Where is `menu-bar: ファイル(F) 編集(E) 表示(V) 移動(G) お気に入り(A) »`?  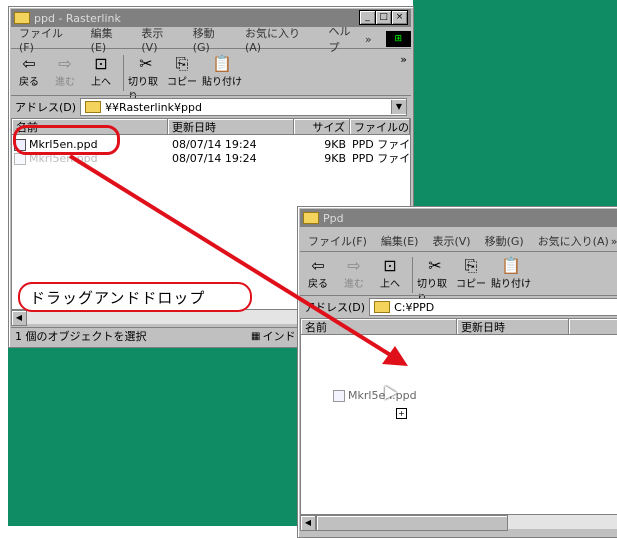
menu-bar: ファイル(F) 編集(E) 表示(V) 移動(G) お気に入り(A) » is located at coordinates (458, 241).